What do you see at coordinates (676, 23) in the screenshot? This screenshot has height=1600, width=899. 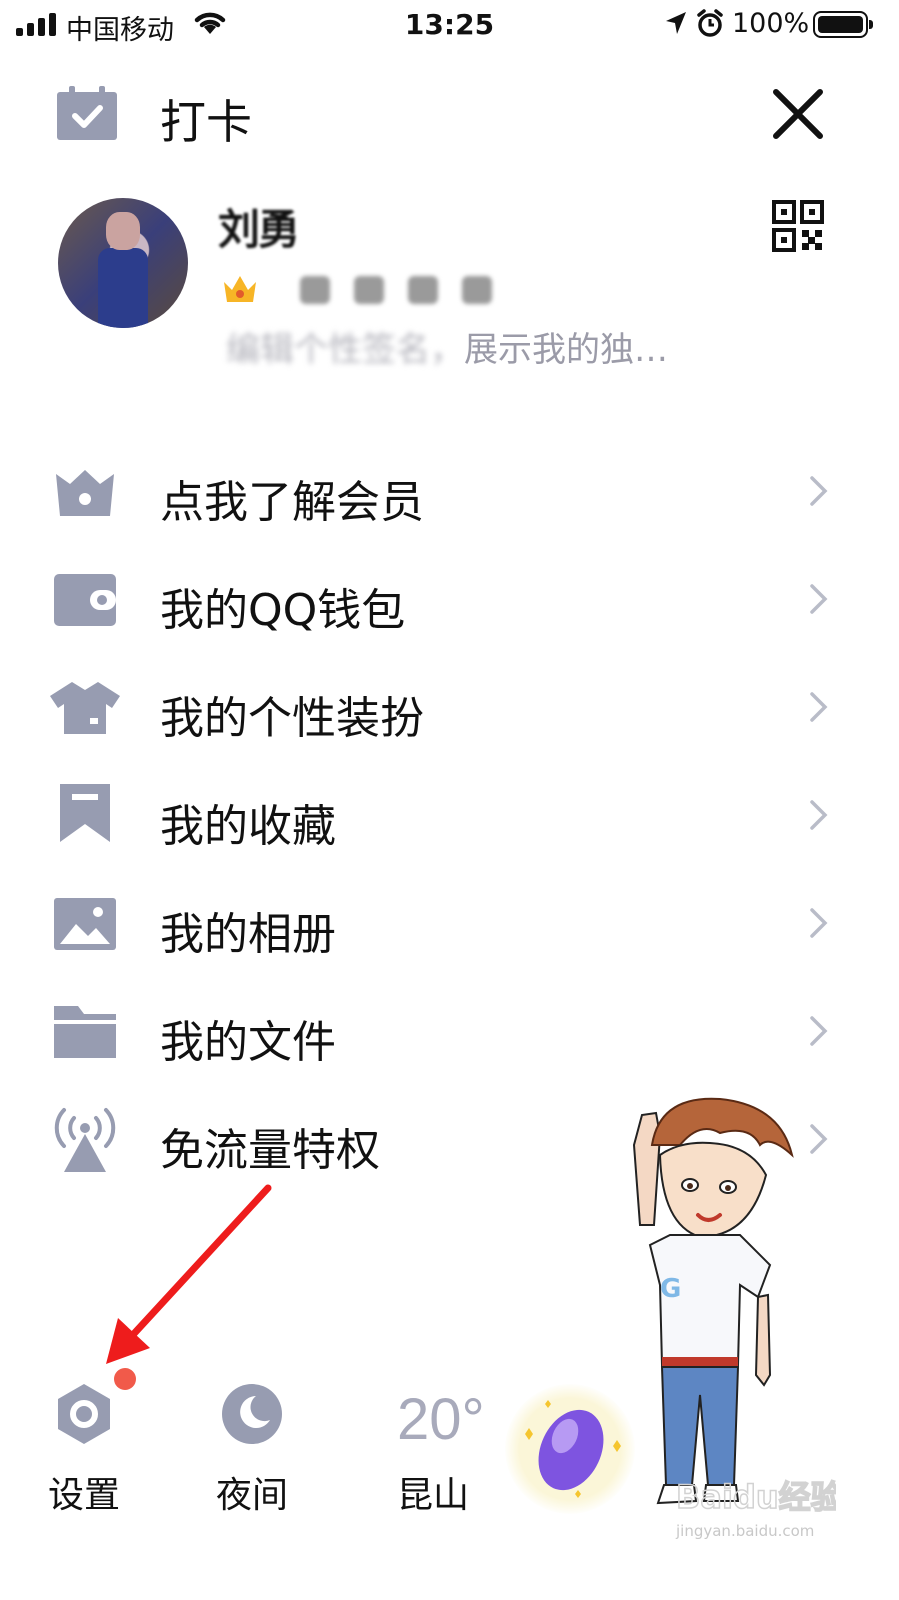 I see `location-icon` at bounding box center [676, 23].